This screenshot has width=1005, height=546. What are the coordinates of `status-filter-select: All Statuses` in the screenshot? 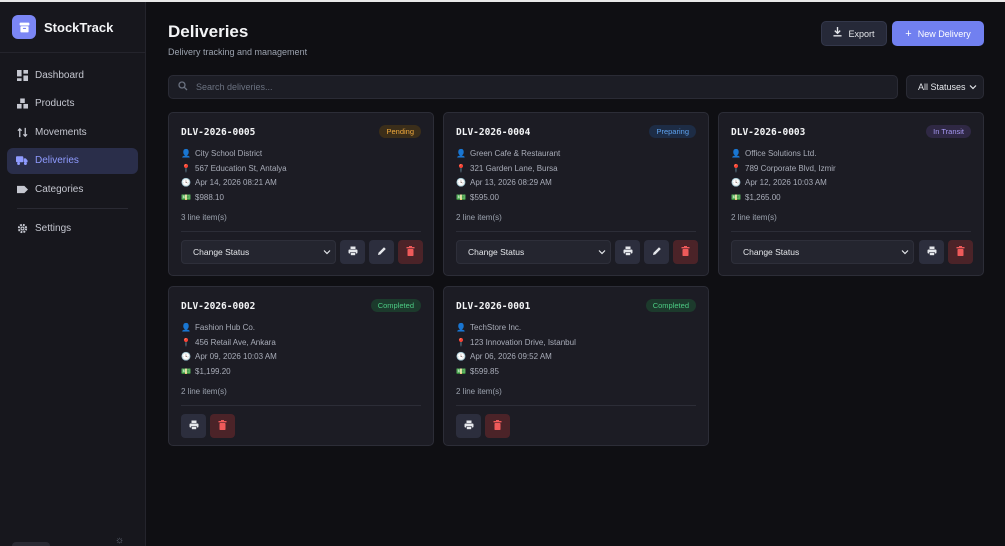 It's located at (945, 87).